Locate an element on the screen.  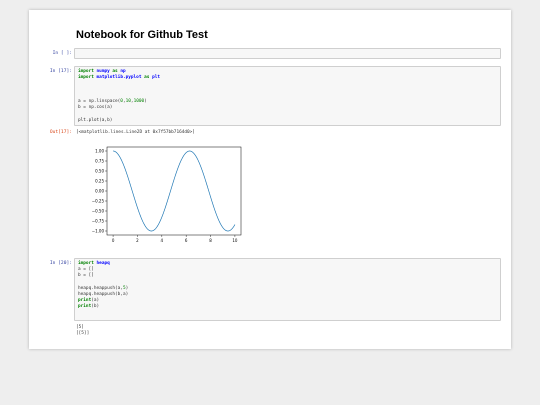
axes-frame is located at coordinates (174, 191).